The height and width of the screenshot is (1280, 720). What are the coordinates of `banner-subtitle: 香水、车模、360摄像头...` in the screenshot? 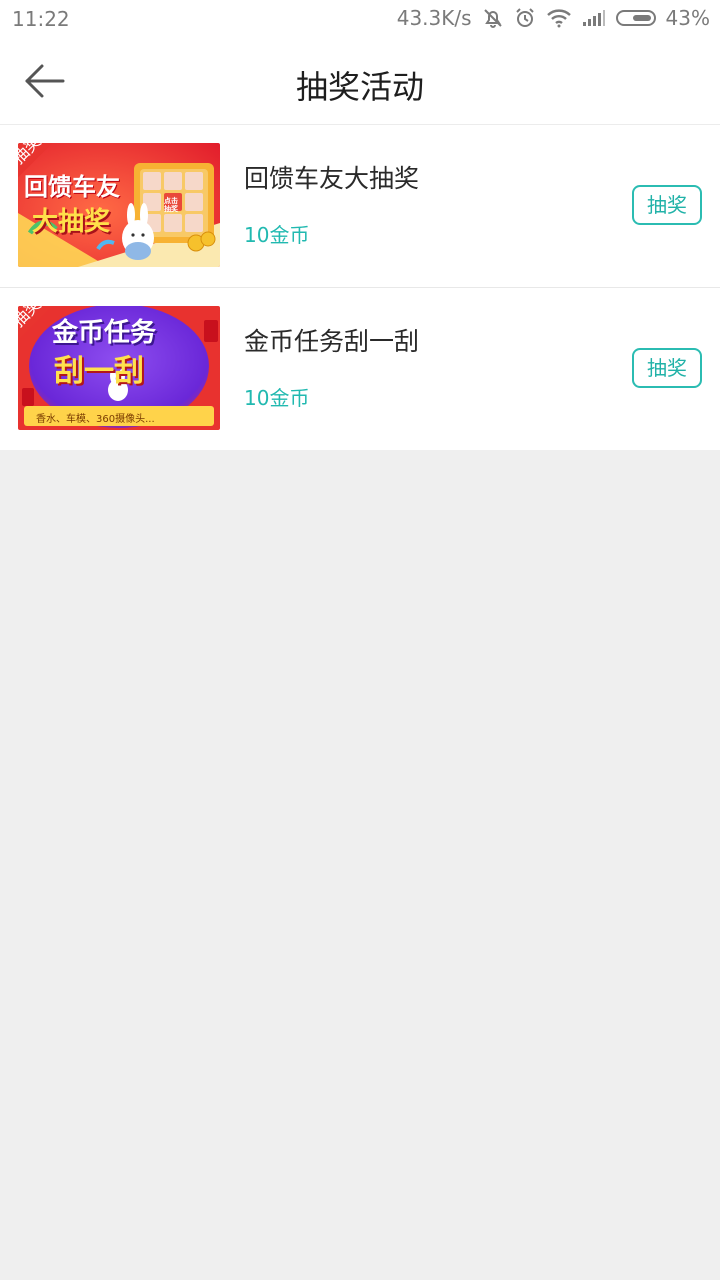 It's located at (95, 419).